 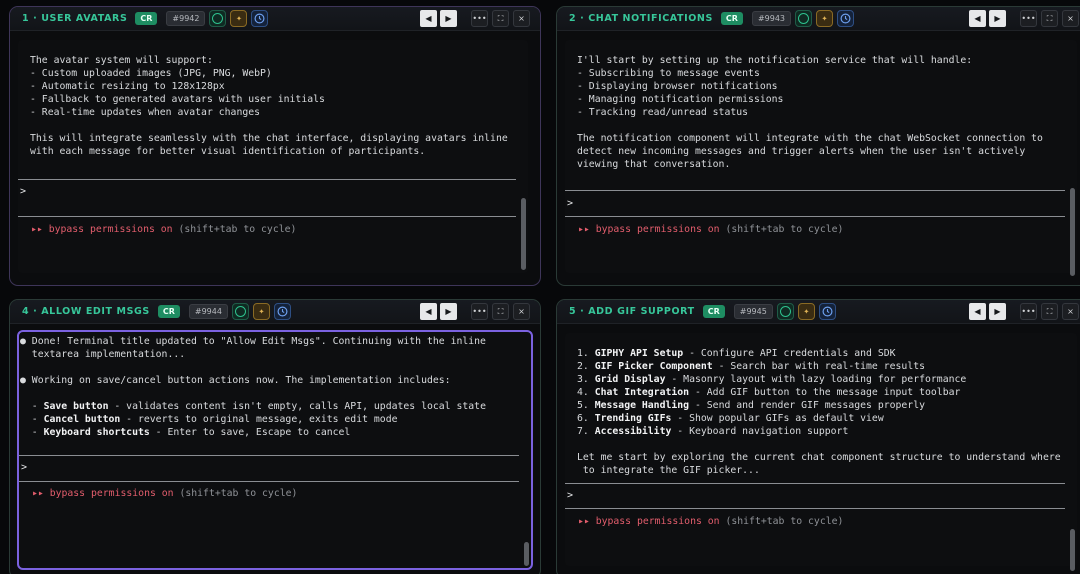 What do you see at coordinates (753, 311) in the screenshot?
I see `issue-id-badge: #9945` at bounding box center [753, 311].